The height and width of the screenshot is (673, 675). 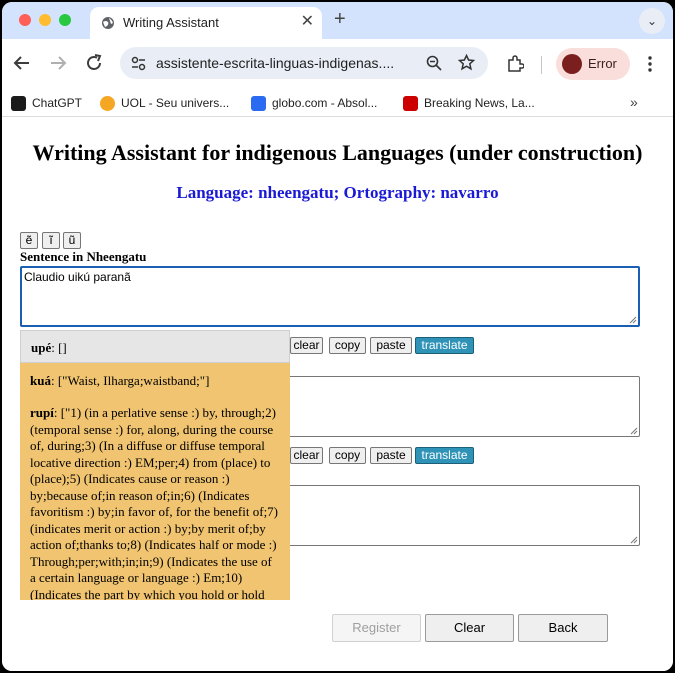 I want to click on sentence-text: Claudio uikú paranã, so click(x=77, y=277).